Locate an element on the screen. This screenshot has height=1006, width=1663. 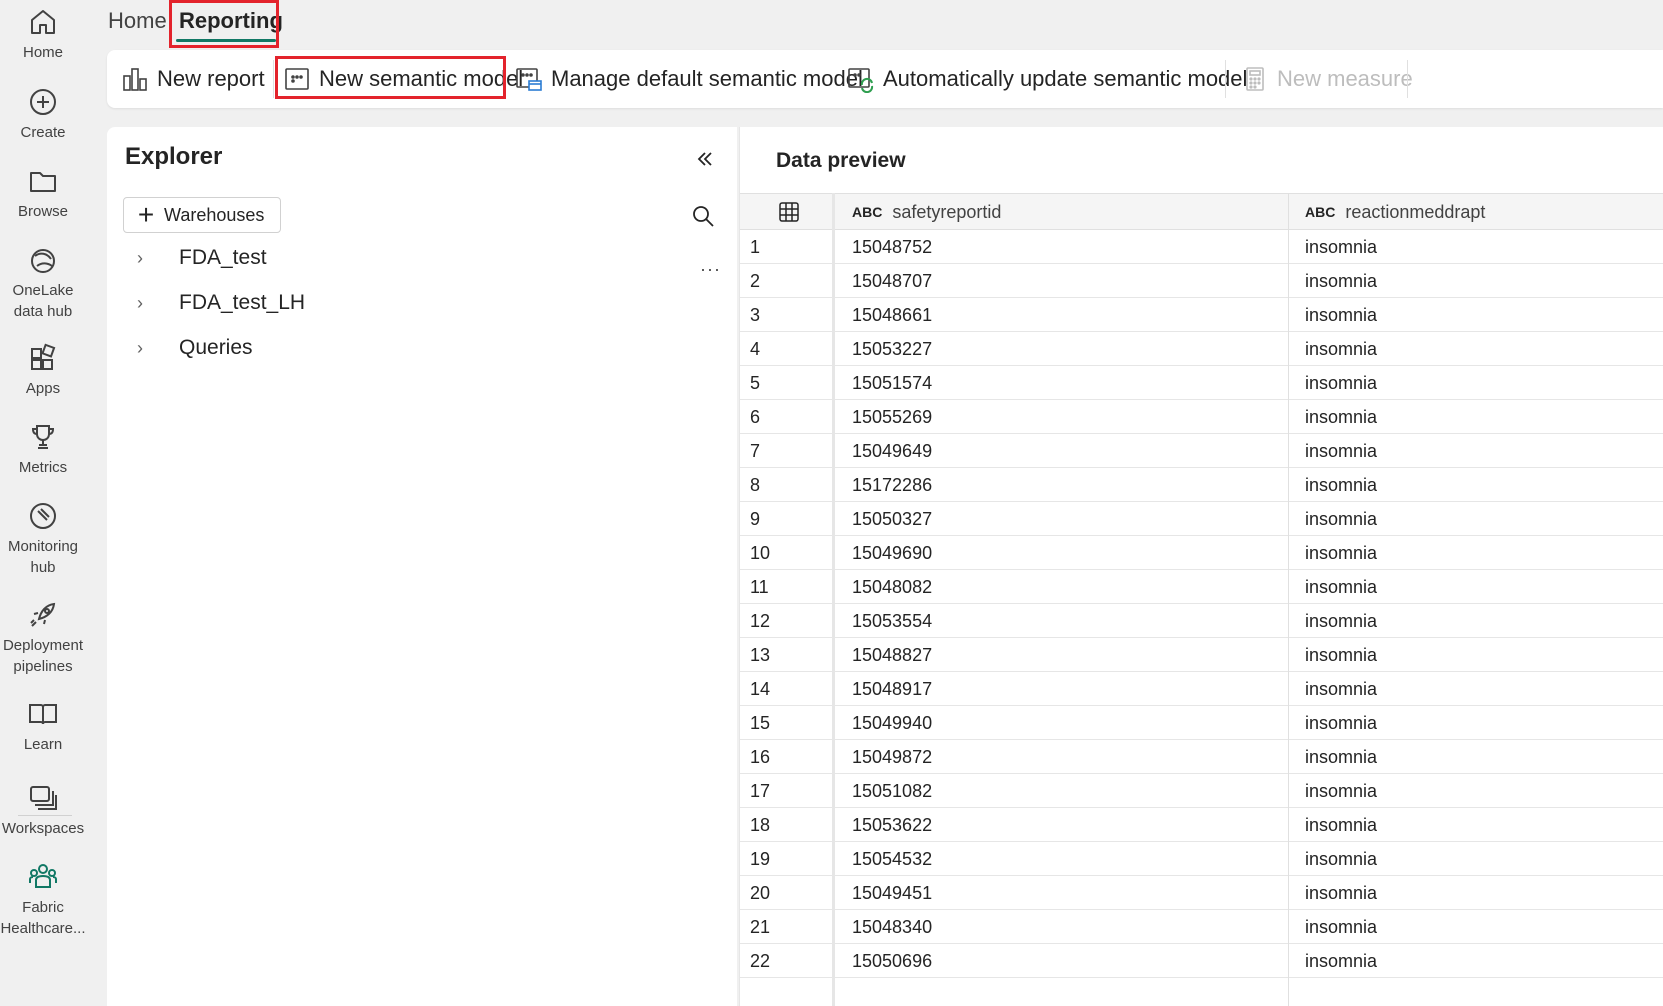
table-row: 18 15053622 insomnia is located at coordinates (1201, 825).